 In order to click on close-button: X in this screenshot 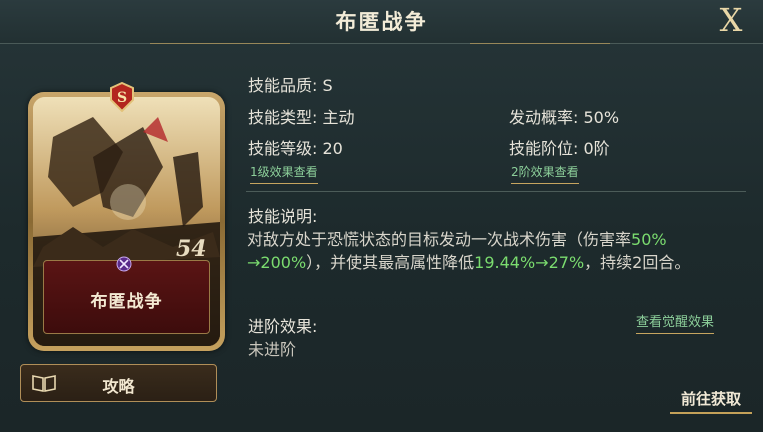, I will do `click(731, 20)`.